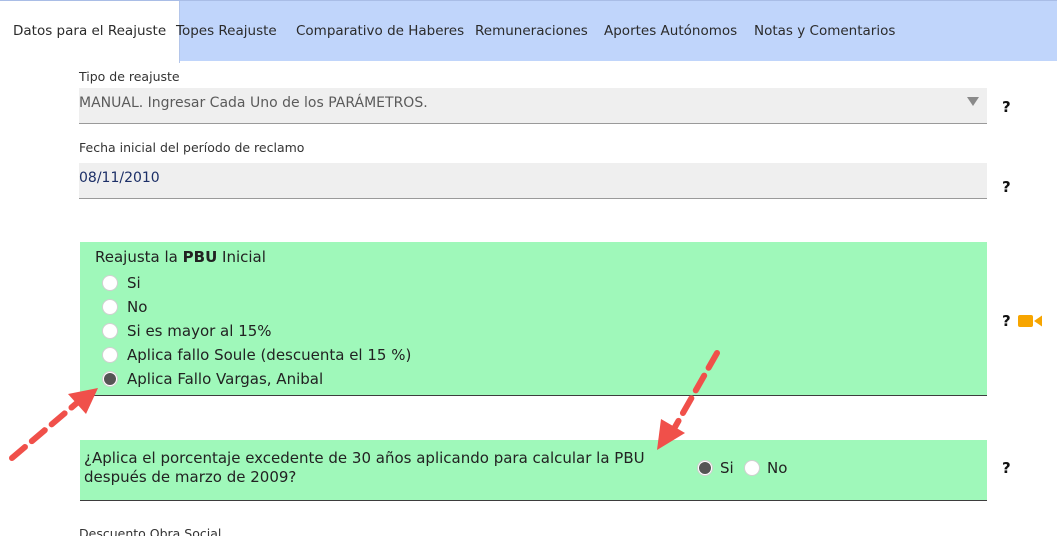  I want to click on pbu-option-mayor-15: Si es mayor al 15%, so click(187, 331).